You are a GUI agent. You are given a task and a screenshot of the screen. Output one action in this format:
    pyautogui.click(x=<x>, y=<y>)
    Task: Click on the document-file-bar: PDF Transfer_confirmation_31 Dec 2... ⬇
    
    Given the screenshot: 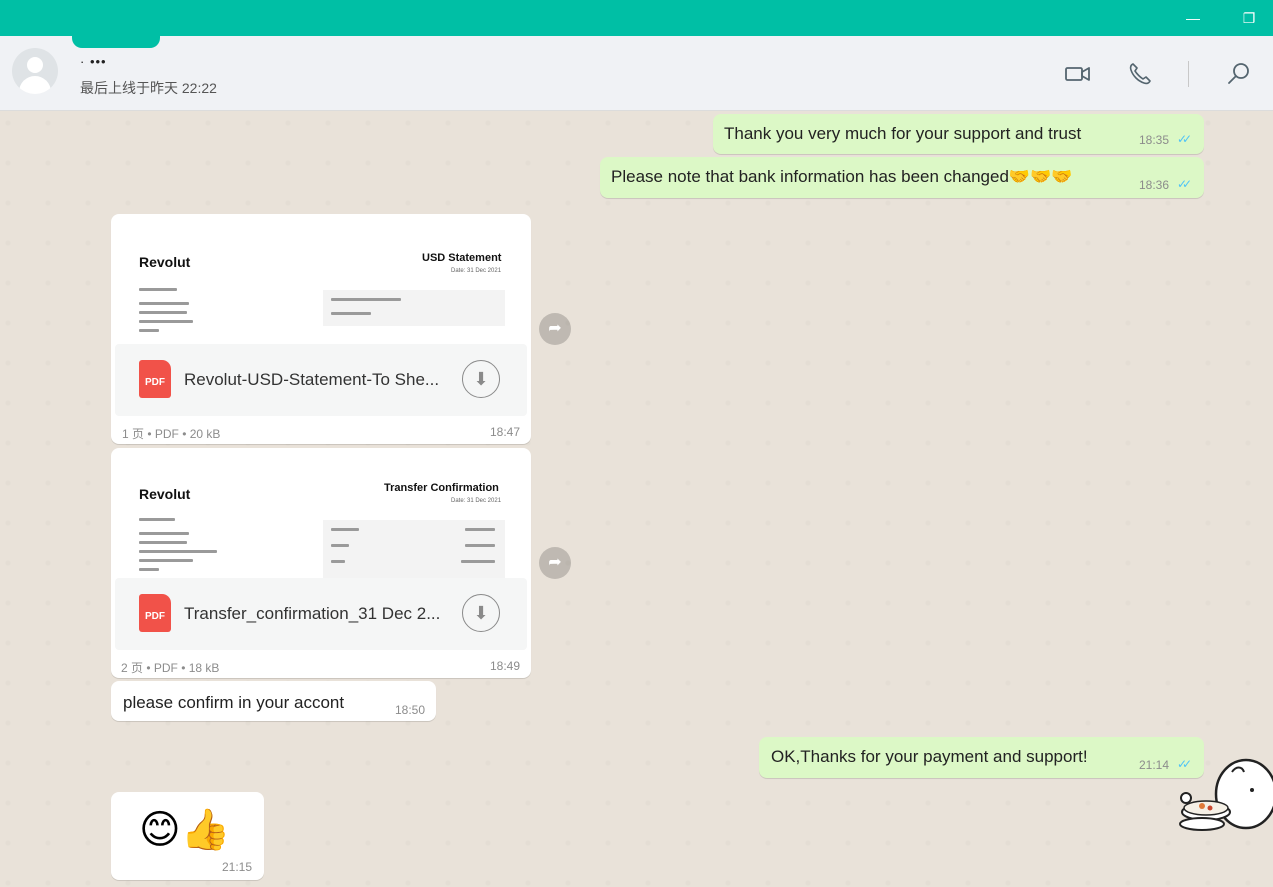 What is the action you would take?
    pyautogui.click(x=321, y=614)
    